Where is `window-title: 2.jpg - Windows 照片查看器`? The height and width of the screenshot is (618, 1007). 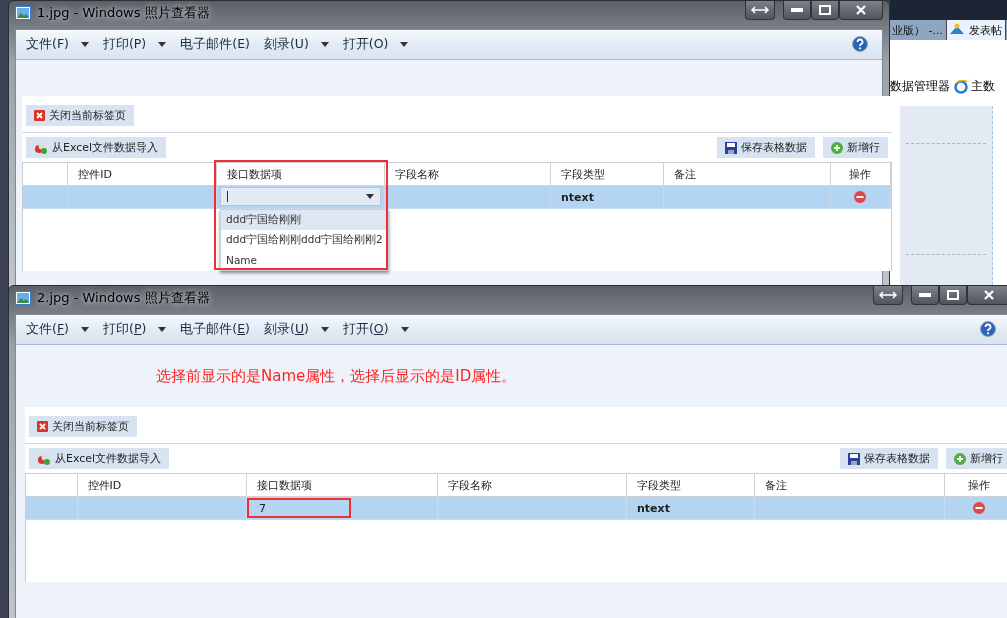 window-title: 2.jpg - Windows 照片查看器 is located at coordinates (124, 298).